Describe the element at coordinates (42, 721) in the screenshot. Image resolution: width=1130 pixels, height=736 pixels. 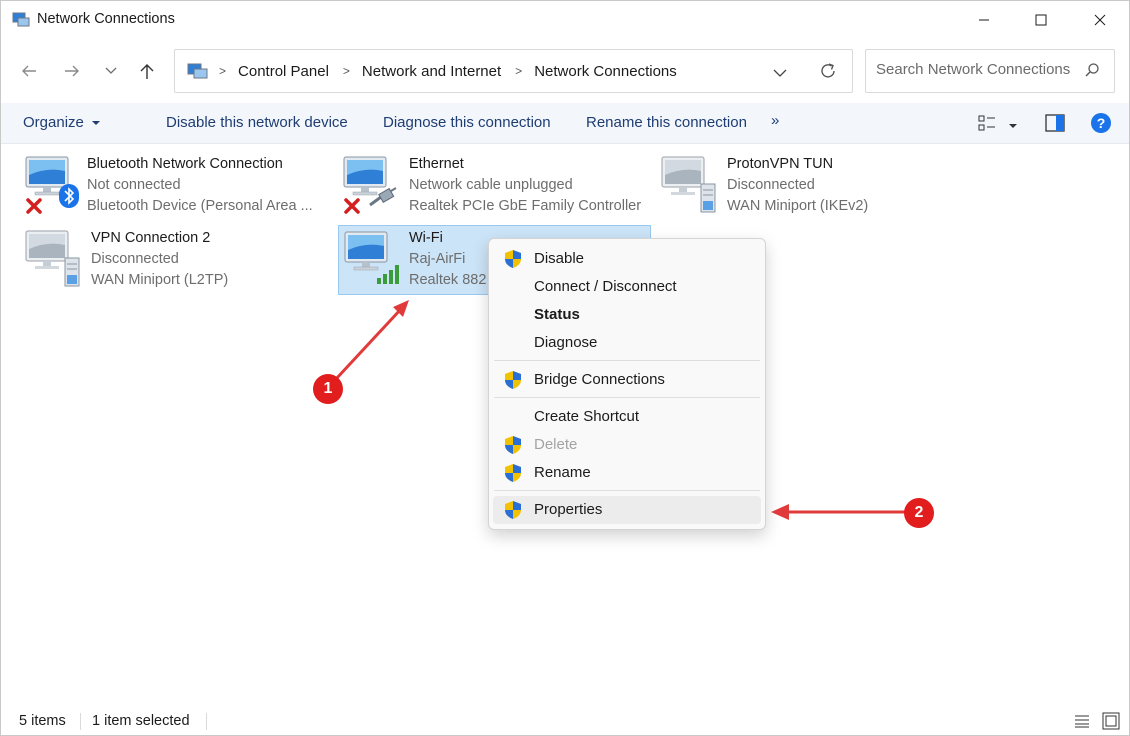
I see `item-count: 5 items` at that location.